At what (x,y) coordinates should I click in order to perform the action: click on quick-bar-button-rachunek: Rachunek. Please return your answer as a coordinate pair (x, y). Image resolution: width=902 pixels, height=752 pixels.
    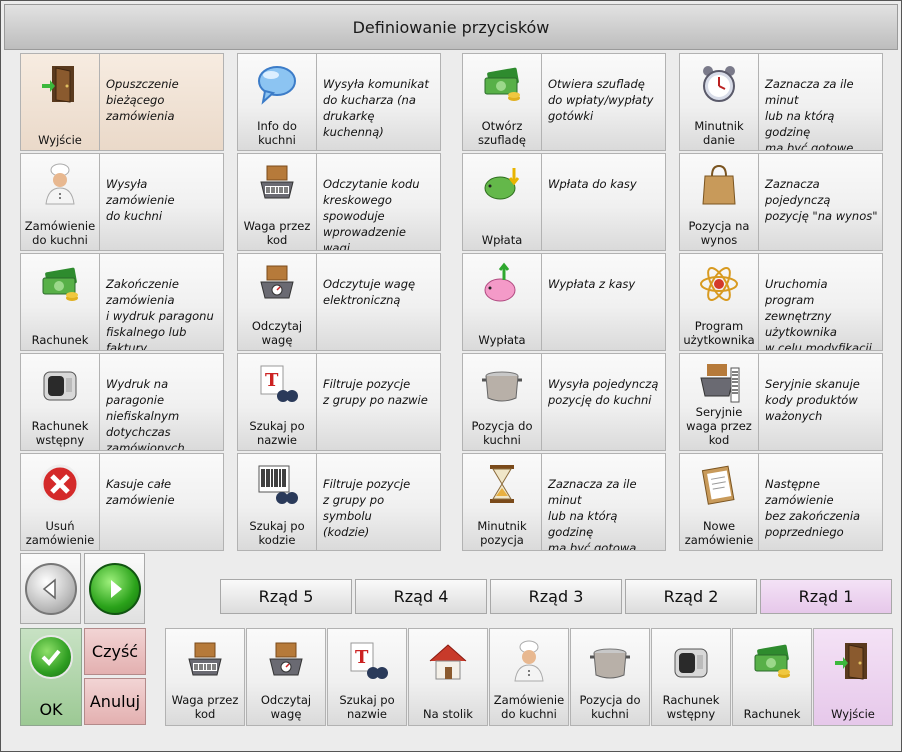
    Looking at the image, I should click on (772, 677).